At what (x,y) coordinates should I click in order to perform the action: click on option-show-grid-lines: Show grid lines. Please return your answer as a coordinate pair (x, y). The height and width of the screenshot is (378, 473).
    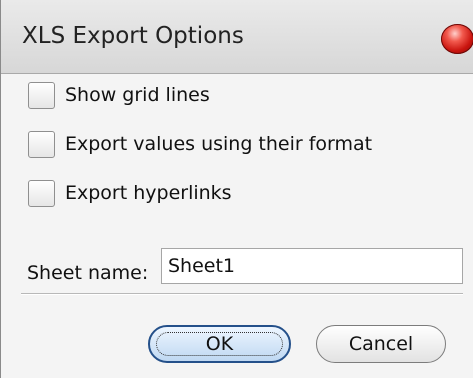
    Looking at the image, I should click on (119, 95).